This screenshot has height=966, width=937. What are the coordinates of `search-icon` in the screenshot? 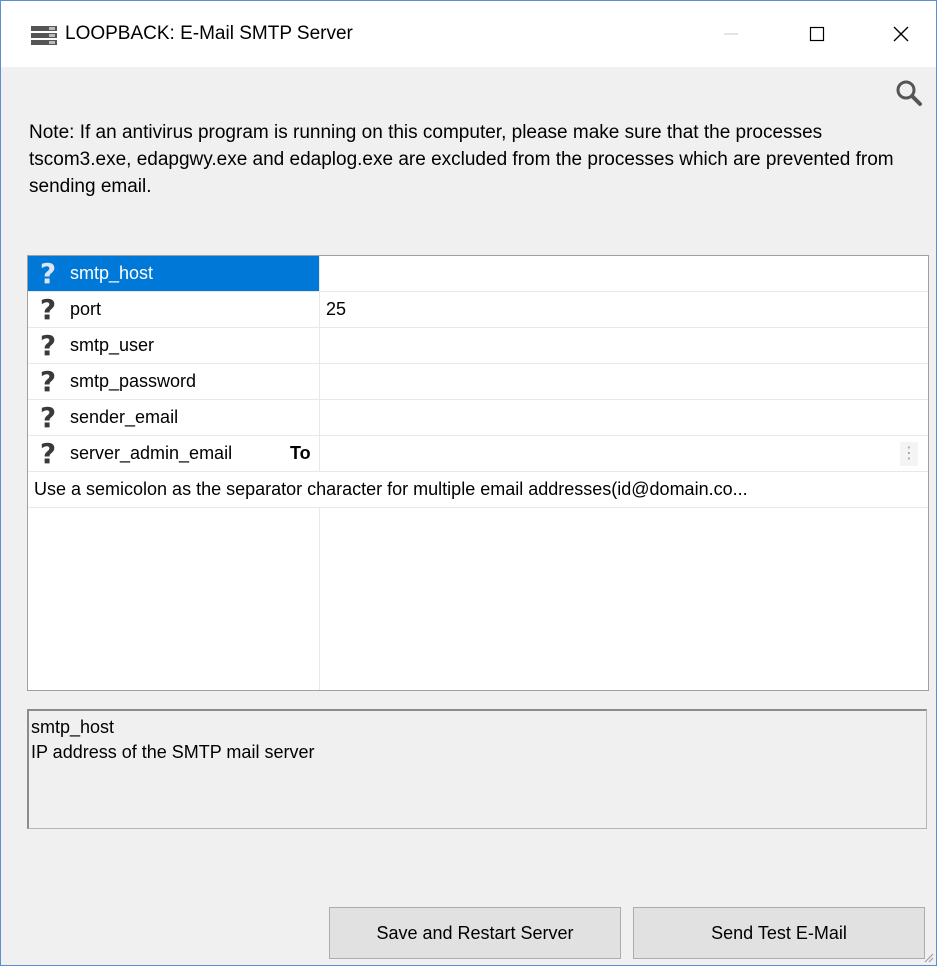 It's located at (909, 93).